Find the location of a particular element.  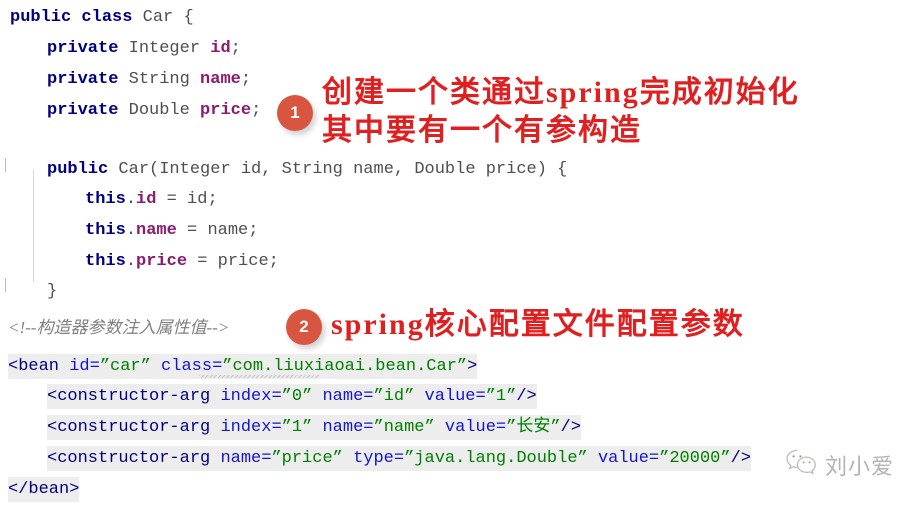

param-price: price is located at coordinates (243, 261).